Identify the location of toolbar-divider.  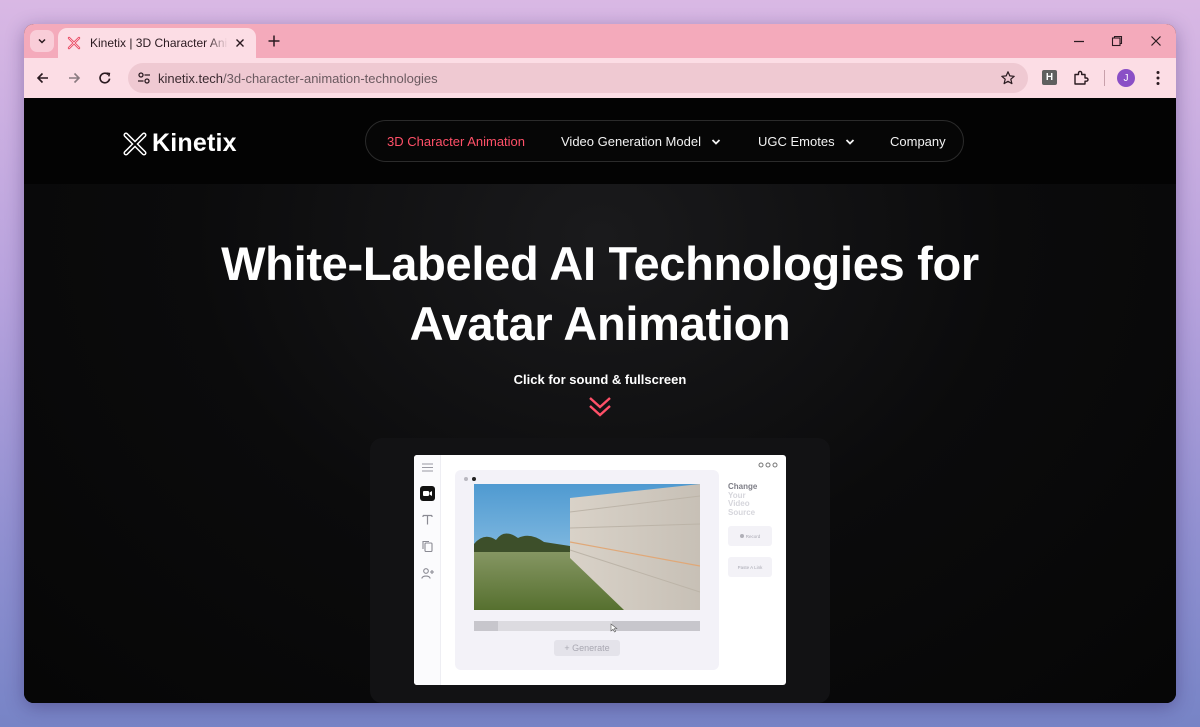
(1104, 78).